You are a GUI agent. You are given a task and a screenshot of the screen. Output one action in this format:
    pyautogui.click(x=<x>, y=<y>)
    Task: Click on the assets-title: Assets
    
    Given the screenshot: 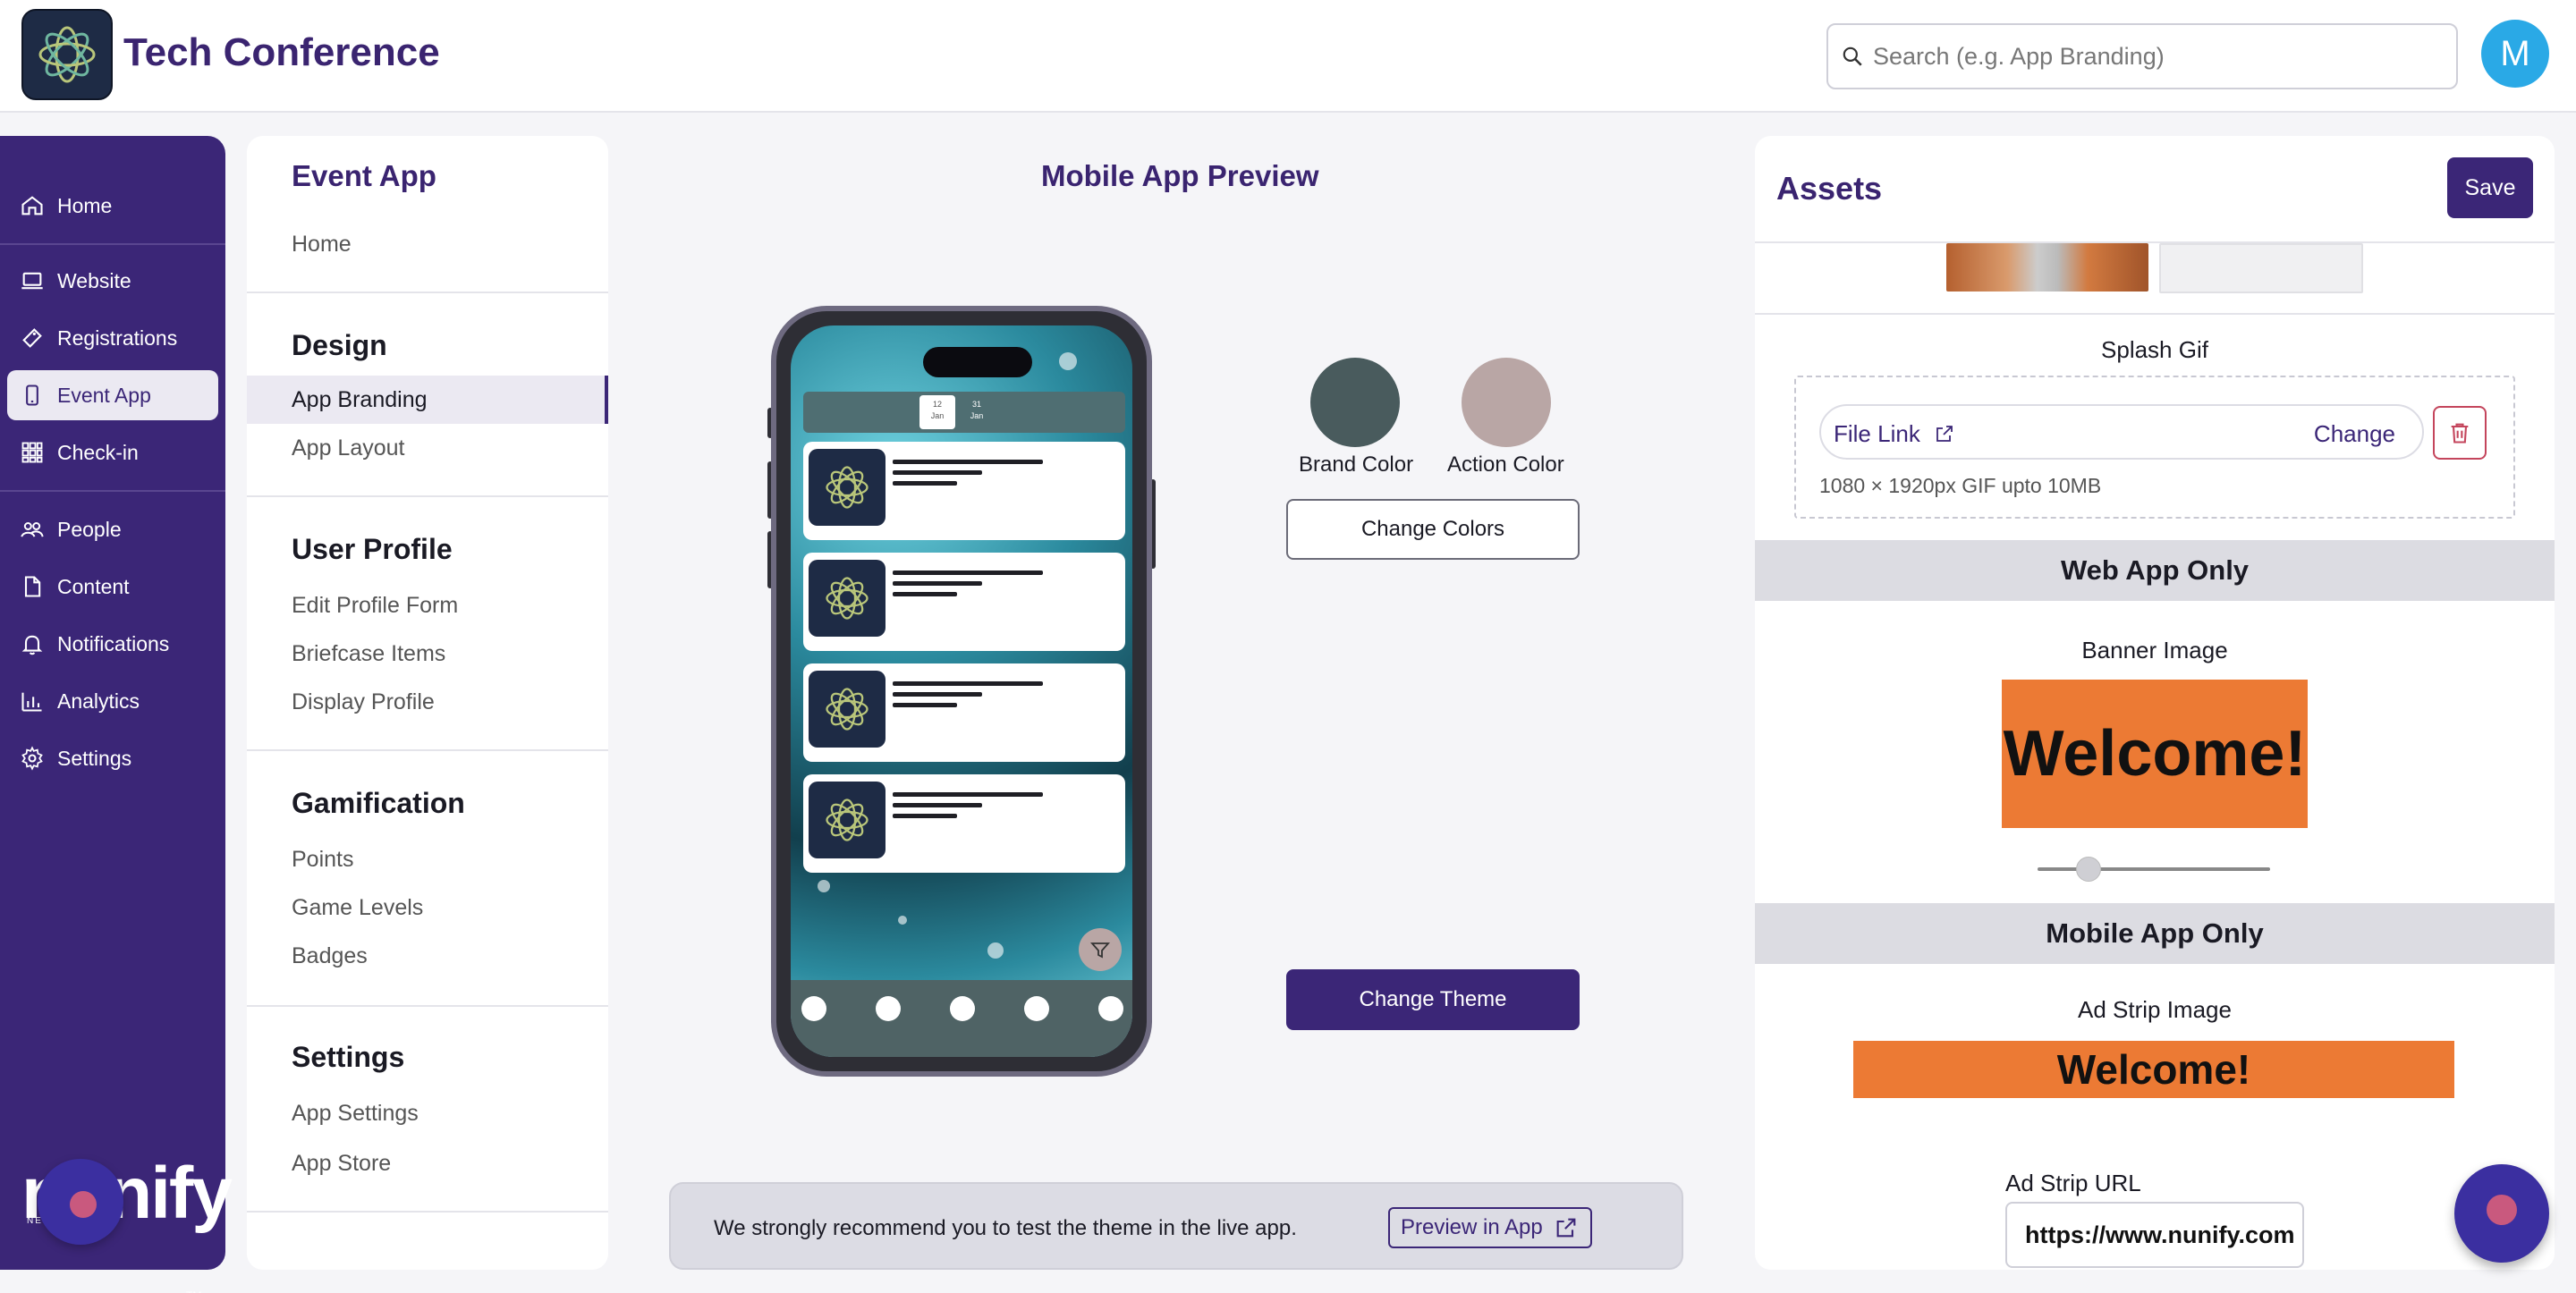 What is the action you would take?
    pyautogui.click(x=1829, y=189)
    